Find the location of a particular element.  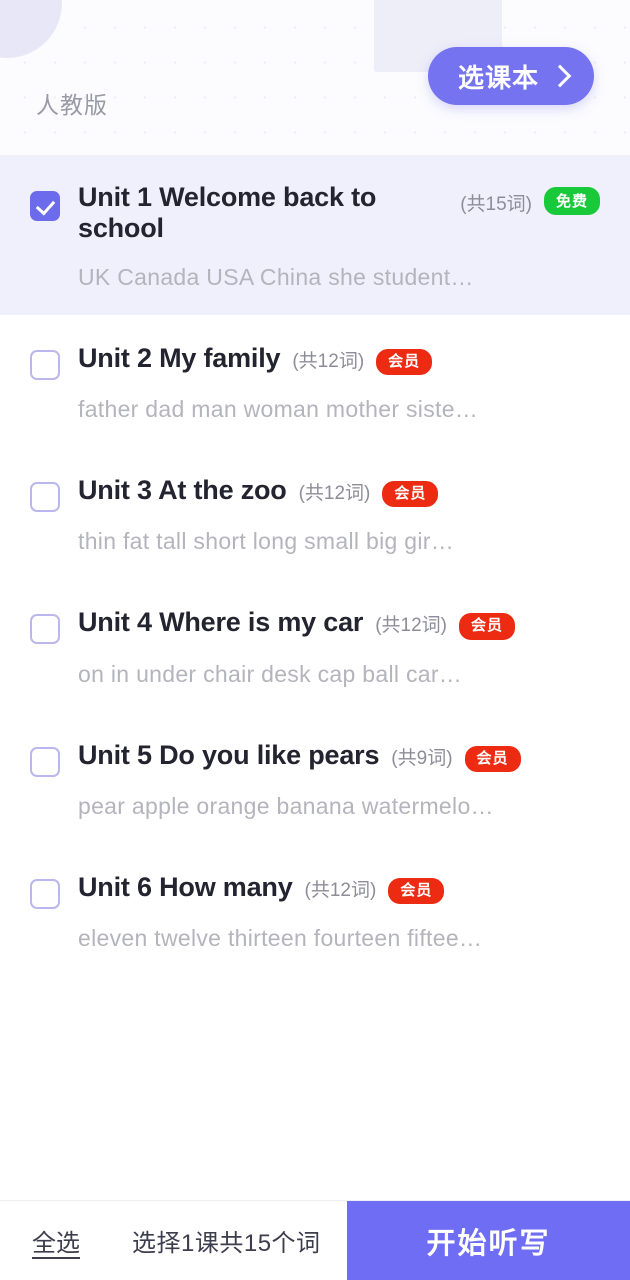

unit-title: Unit 5 Do you like pears is located at coordinates (229, 754).